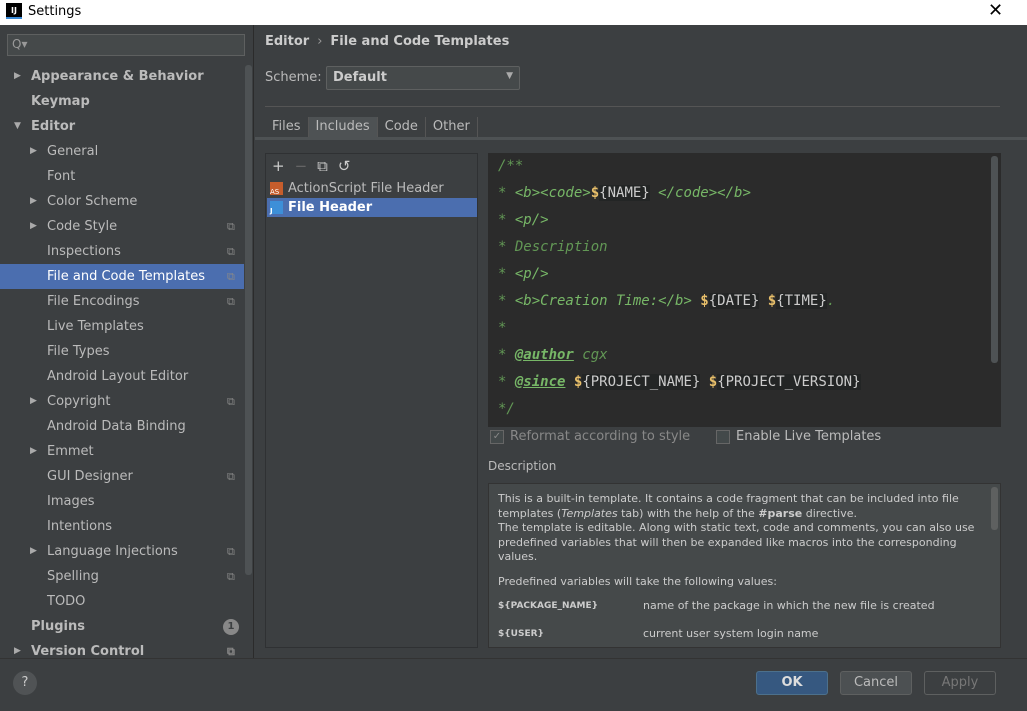 The height and width of the screenshot is (711, 1027). Describe the element at coordinates (344, 166) in the screenshot. I see `reset-icon: ↺` at that location.